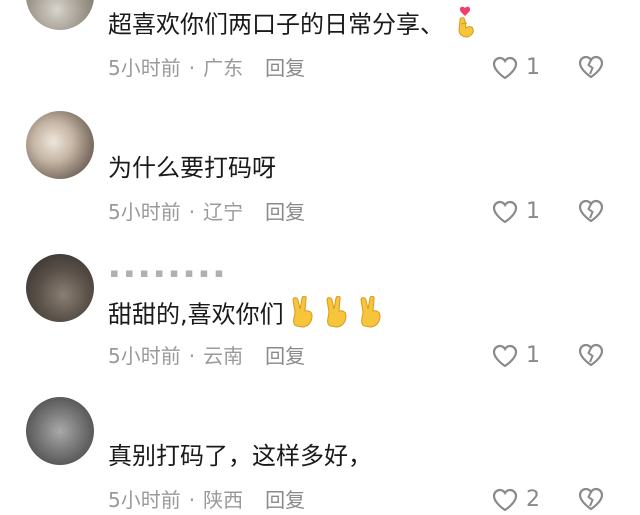 Image resolution: width=640 pixels, height=515 pixels. I want to click on finger-heart-emoji-icon, so click(465, 25).